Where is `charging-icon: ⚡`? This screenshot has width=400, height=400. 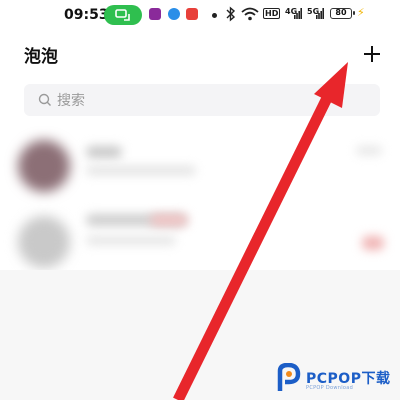
charging-icon: ⚡ is located at coordinates (361, 12).